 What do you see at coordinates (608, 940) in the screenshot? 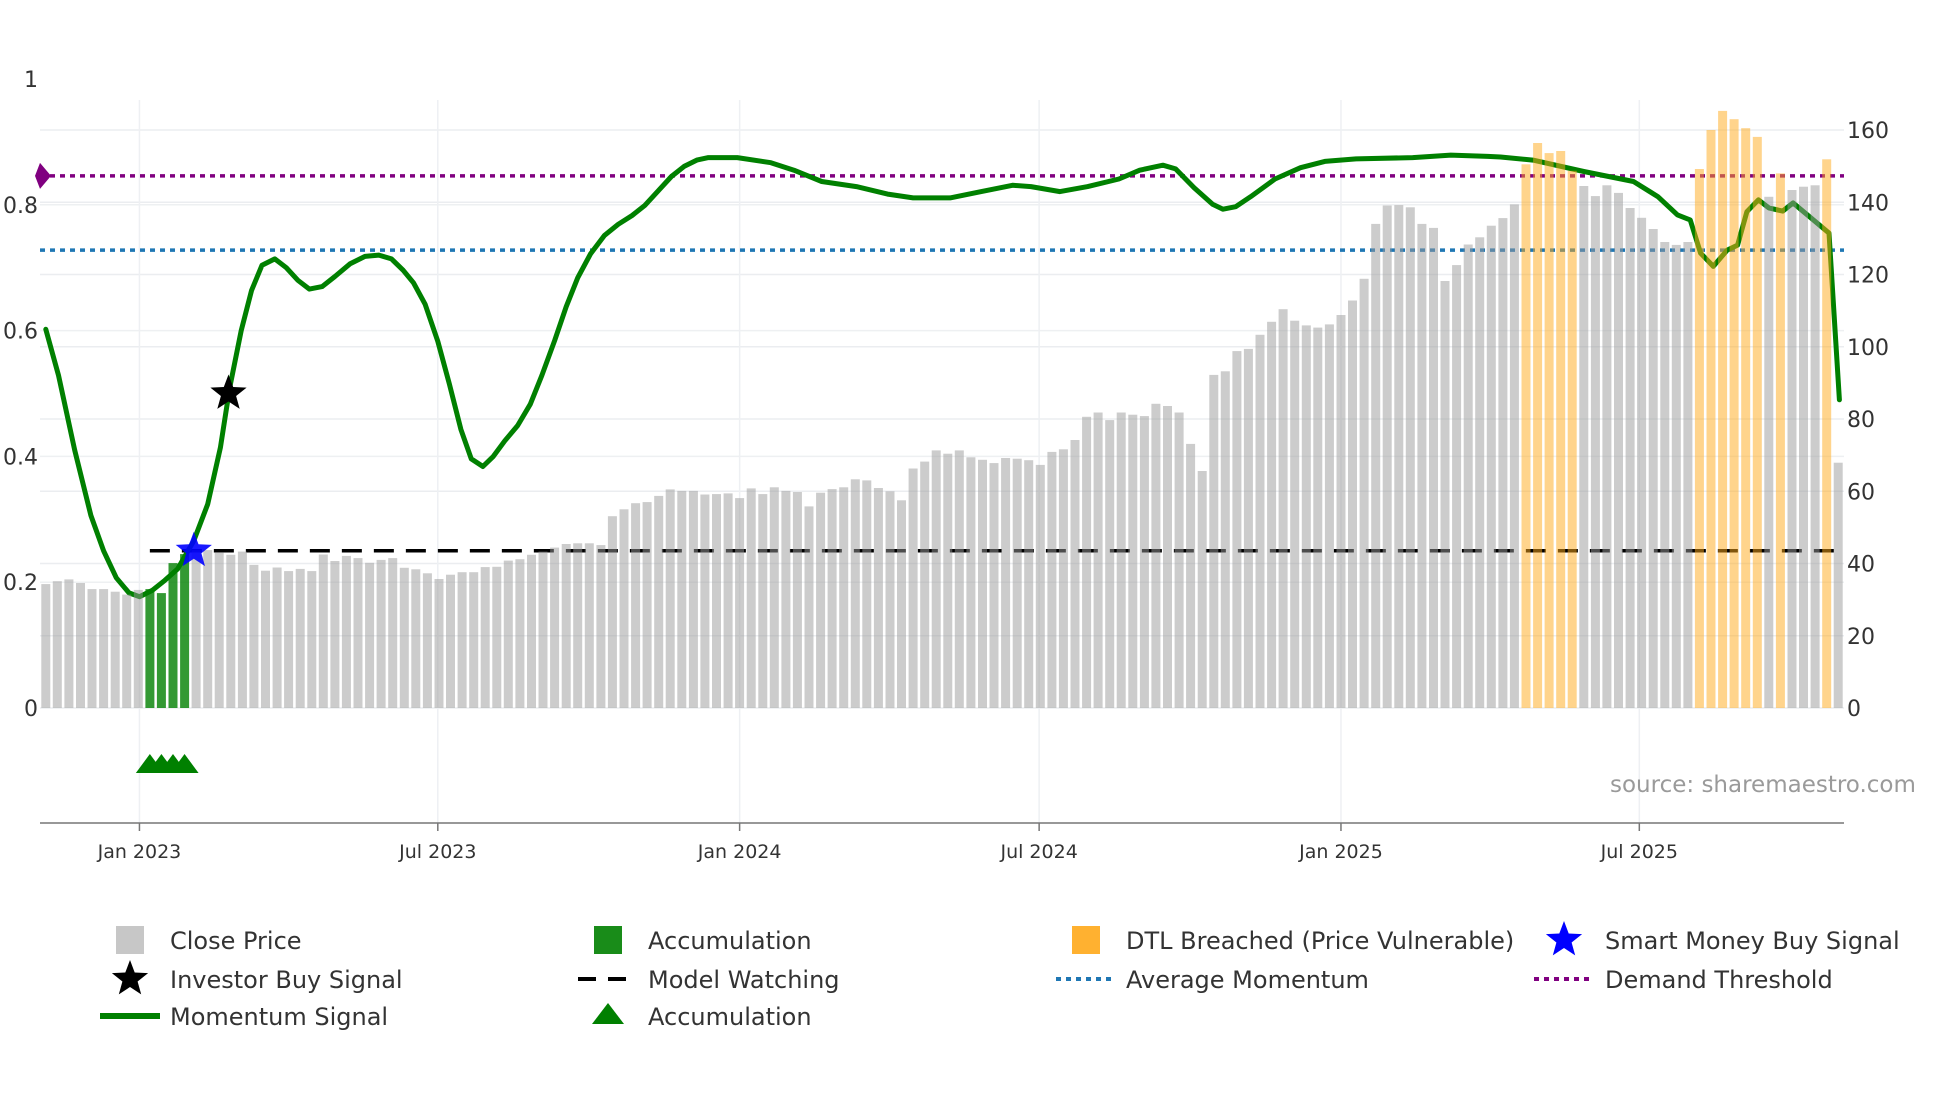
I see `legend-green-square-icon` at bounding box center [608, 940].